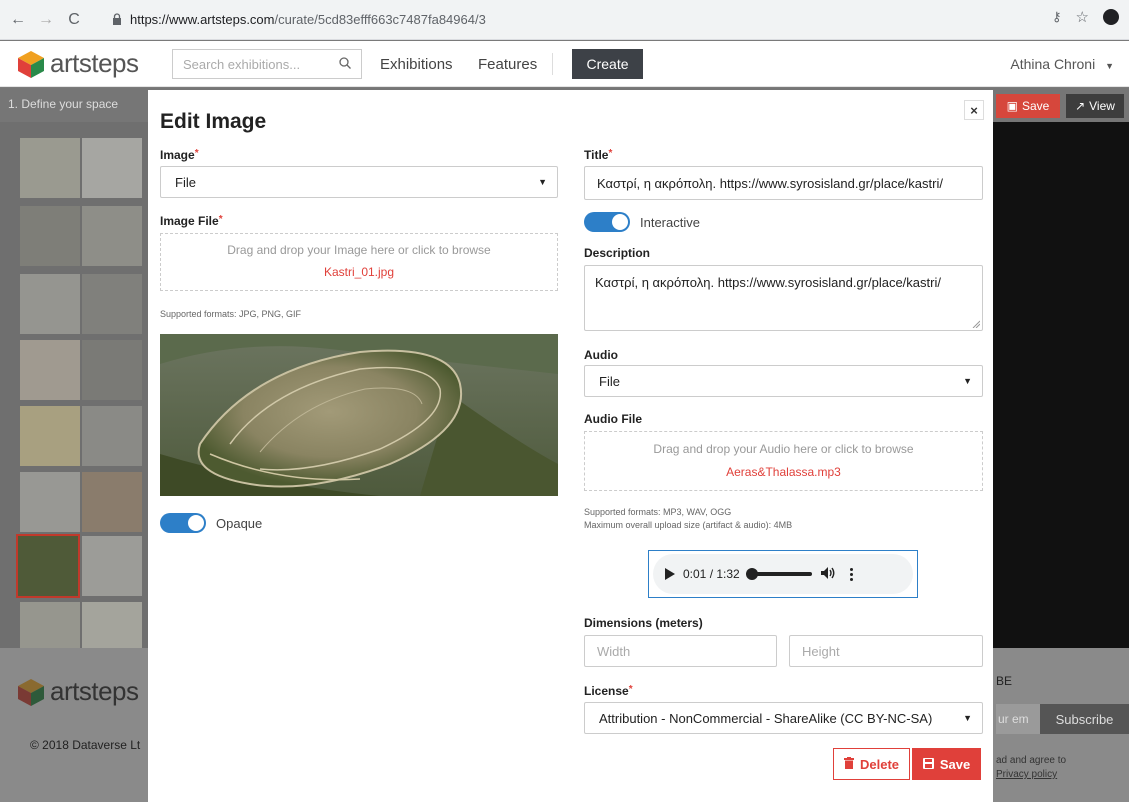 The image size is (1129, 802). What do you see at coordinates (185, 182) in the screenshot?
I see `image-source-value: File` at bounding box center [185, 182].